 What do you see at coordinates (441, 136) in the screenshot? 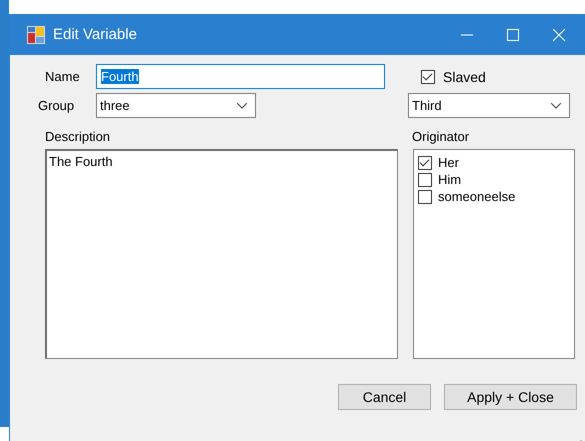
I see `originator-label: Originator` at bounding box center [441, 136].